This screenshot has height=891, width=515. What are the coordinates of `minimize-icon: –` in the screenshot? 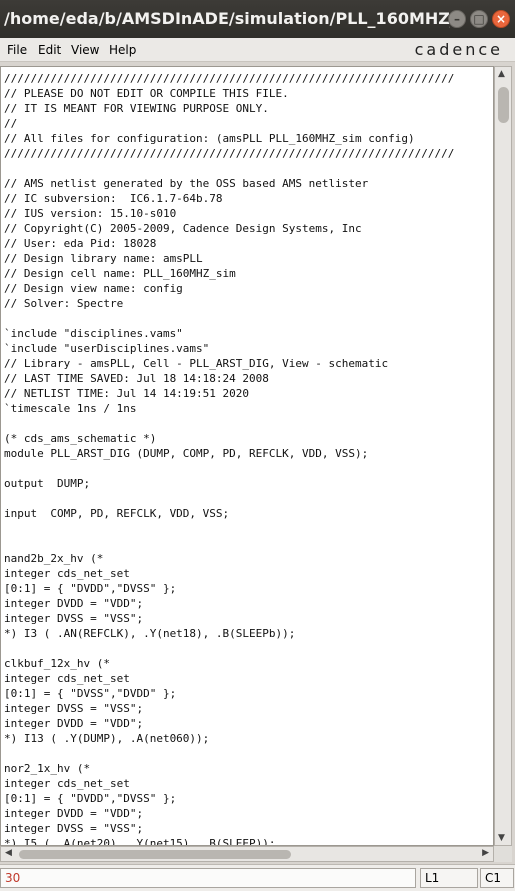 It's located at (457, 19).